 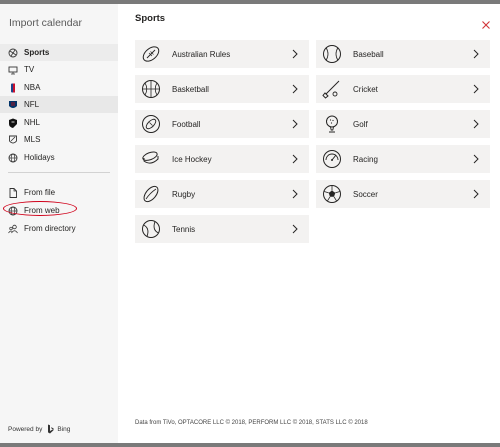 What do you see at coordinates (40, 192) in the screenshot?
I see `sidebar-item-label: From file` at bounding box center [40, 192].